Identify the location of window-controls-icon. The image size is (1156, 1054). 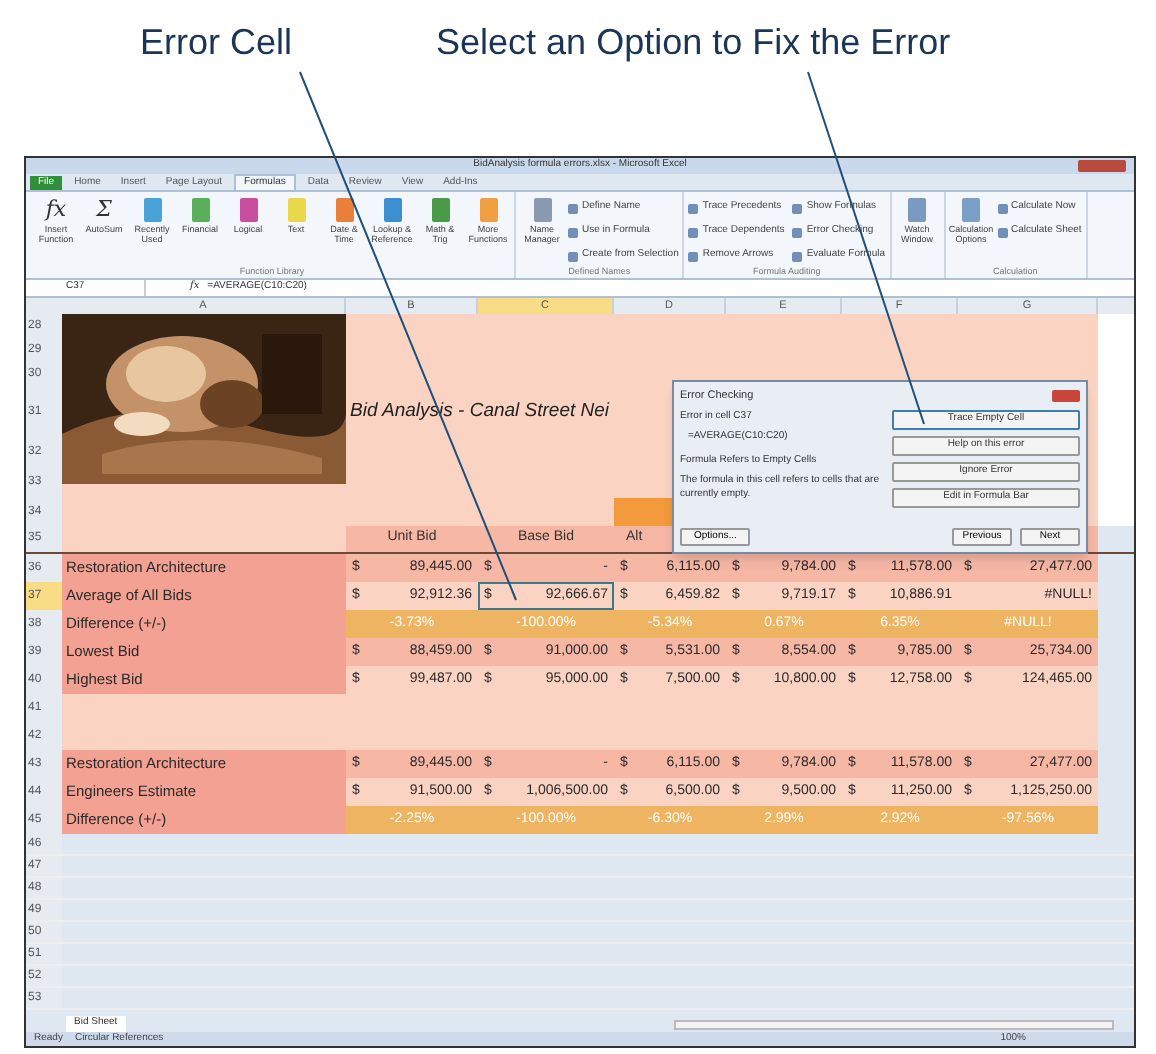
(1102, 166).